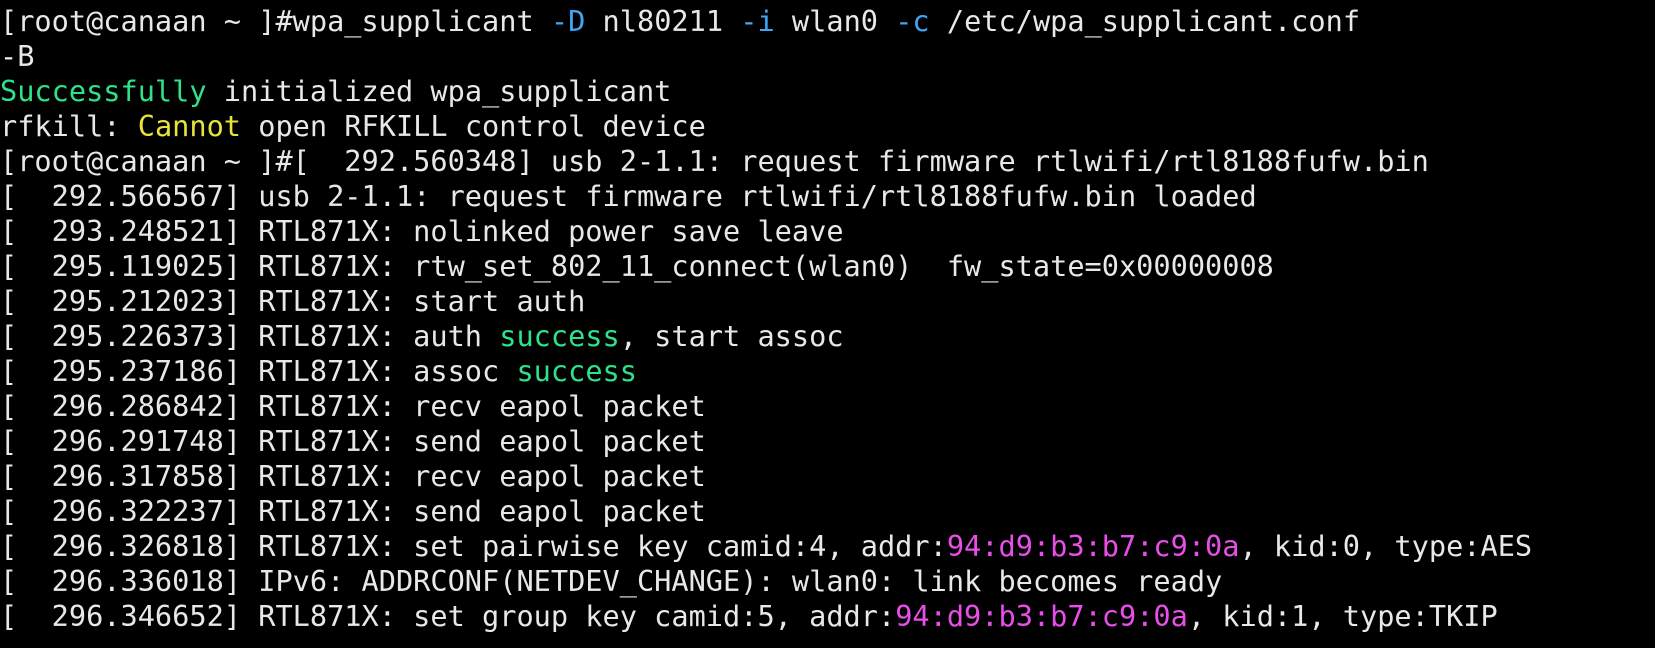 Image resolution: width=1655 pixels, height=648 pixels. Describe the element at coordinates (275, 21) in the screenshot. I see `terminal-text-segment: [root@canaan ~ ]#wpa_supplicant` at that location.